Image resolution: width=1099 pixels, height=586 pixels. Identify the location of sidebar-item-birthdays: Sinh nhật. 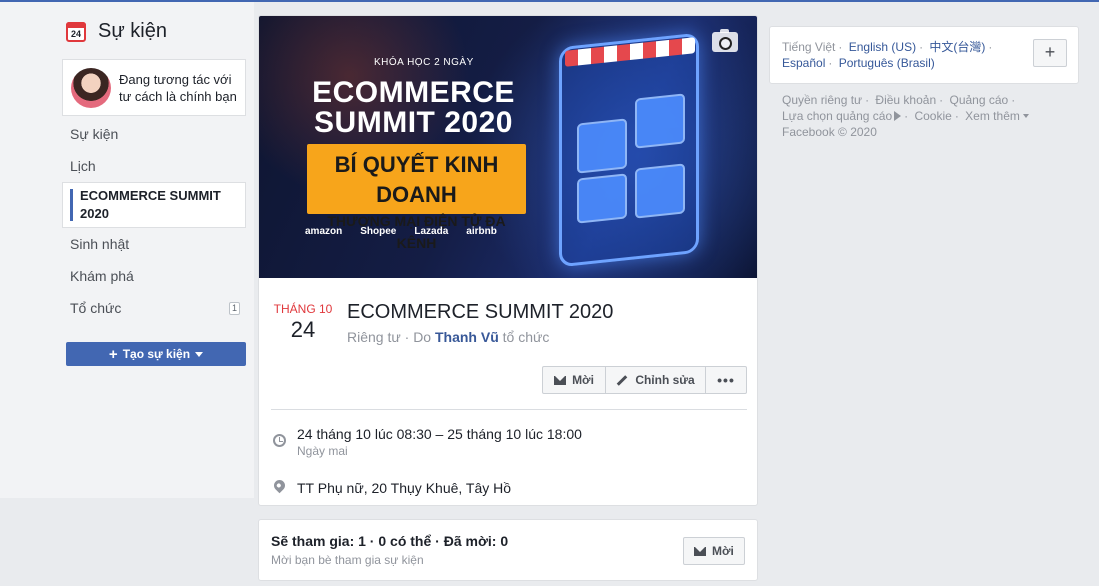
(154, 244).